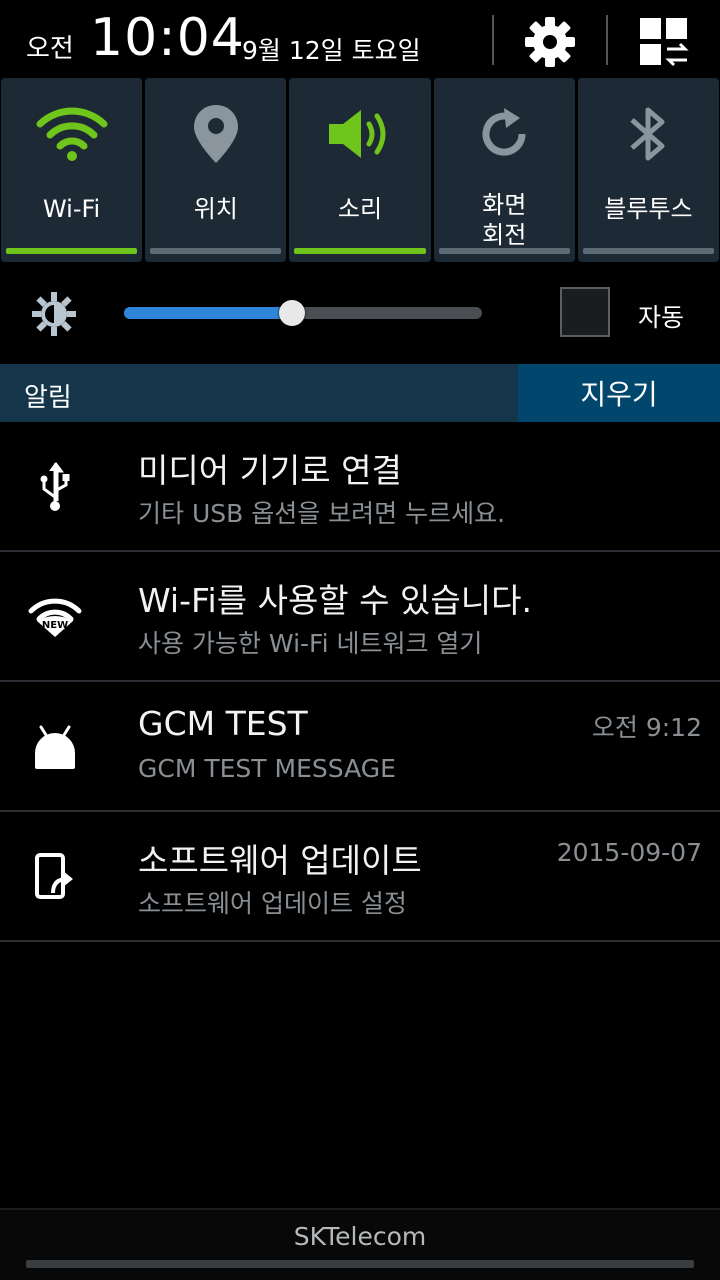 The image size is (720, 1280). I want to click on bluetooth-icon, so click(647, 134).